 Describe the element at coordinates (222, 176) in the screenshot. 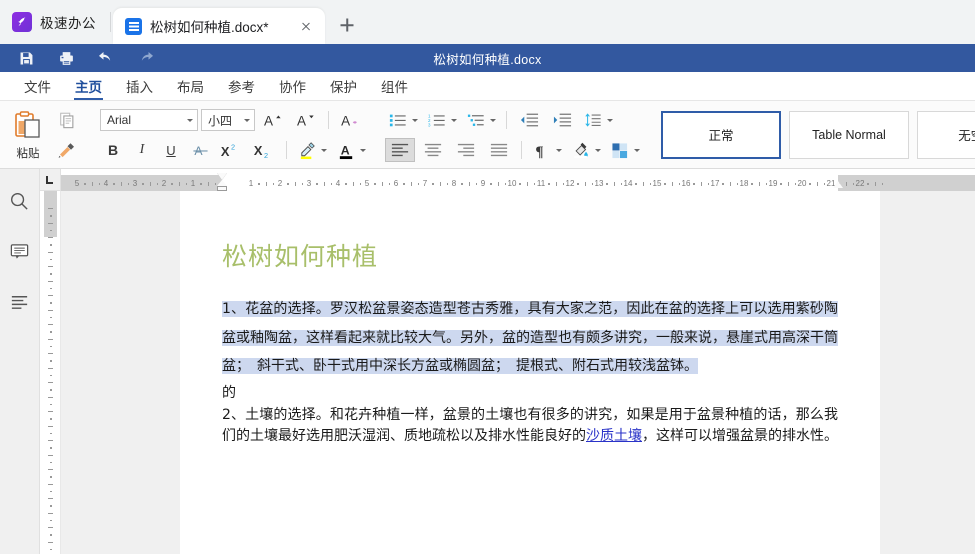

I see `left-indent-marker` at that location.